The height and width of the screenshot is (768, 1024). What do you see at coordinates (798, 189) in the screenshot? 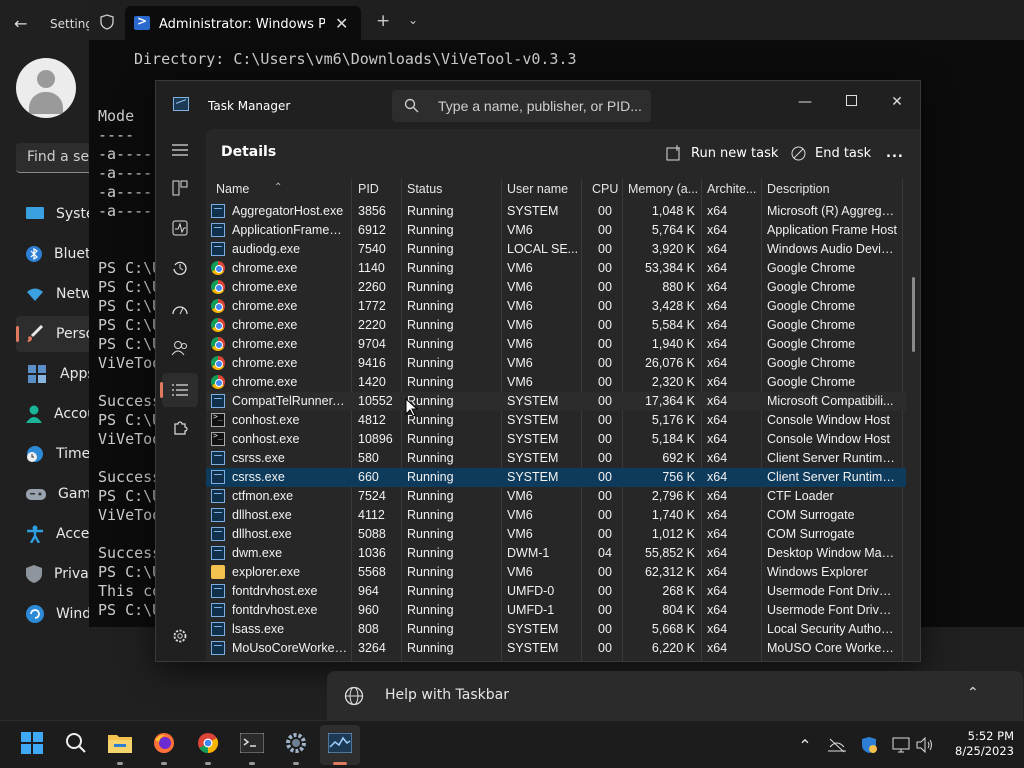
I see `column-header-description: Description` at bounding box center [798, 189].